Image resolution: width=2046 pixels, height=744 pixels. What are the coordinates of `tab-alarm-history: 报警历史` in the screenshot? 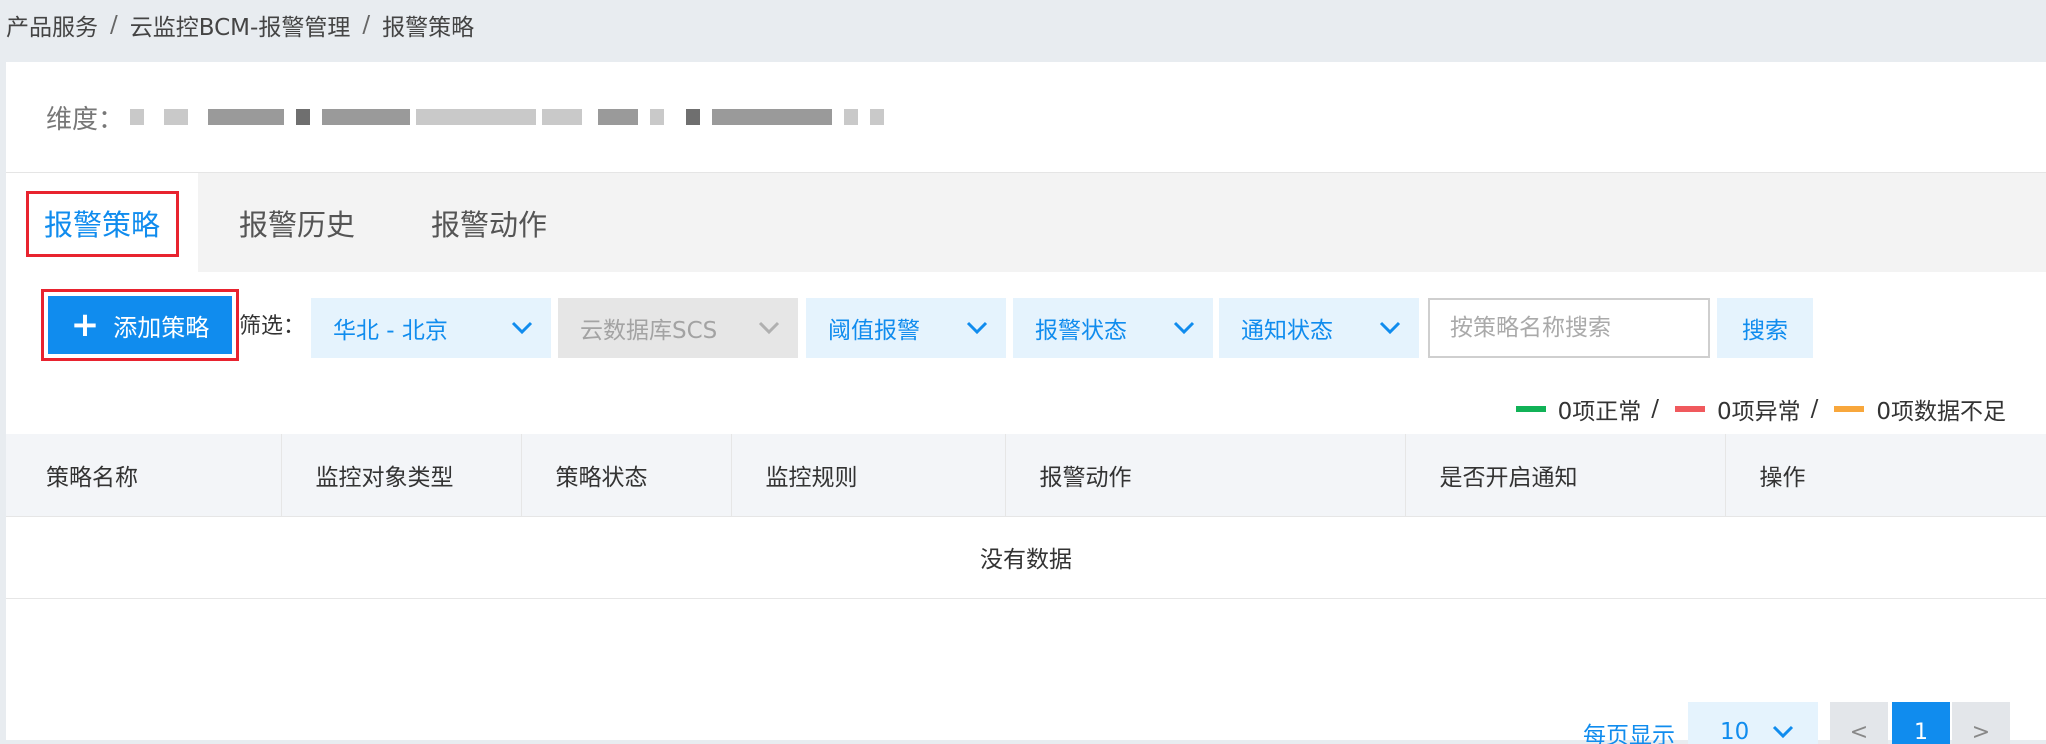 It's located at (297, 223).